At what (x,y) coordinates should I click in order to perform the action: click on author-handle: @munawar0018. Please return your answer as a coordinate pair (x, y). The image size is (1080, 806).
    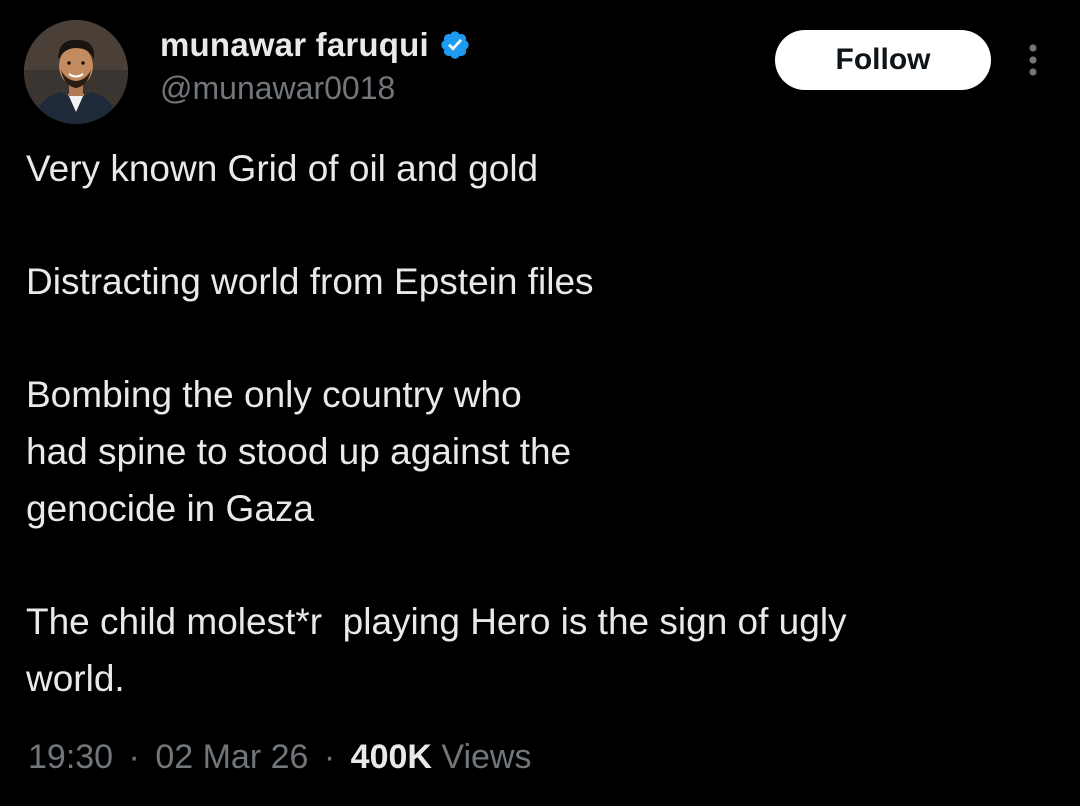
    Looking at the image, I should click on (277, 88).